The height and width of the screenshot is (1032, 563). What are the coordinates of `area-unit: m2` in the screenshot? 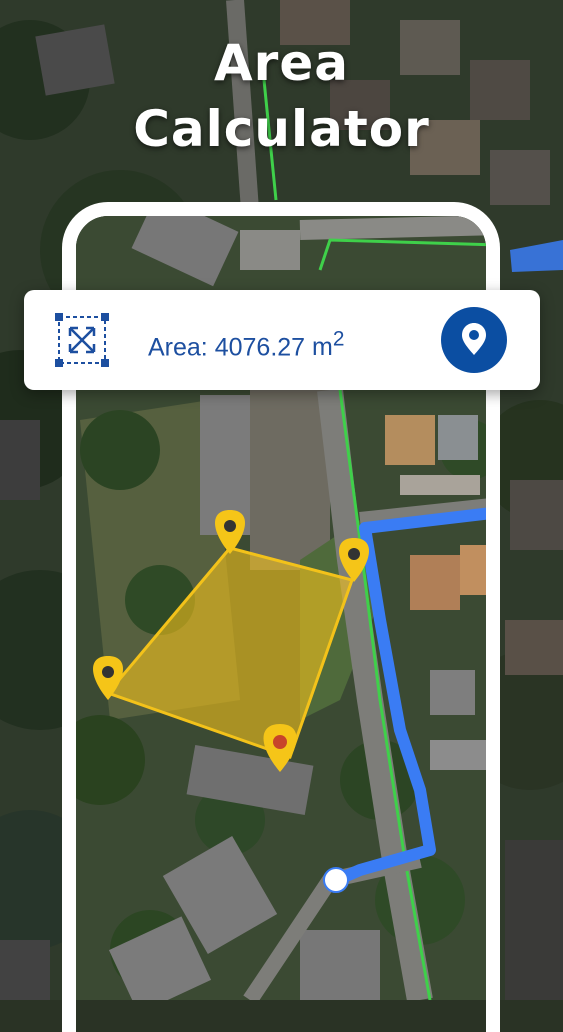 It's located at (328, 345).